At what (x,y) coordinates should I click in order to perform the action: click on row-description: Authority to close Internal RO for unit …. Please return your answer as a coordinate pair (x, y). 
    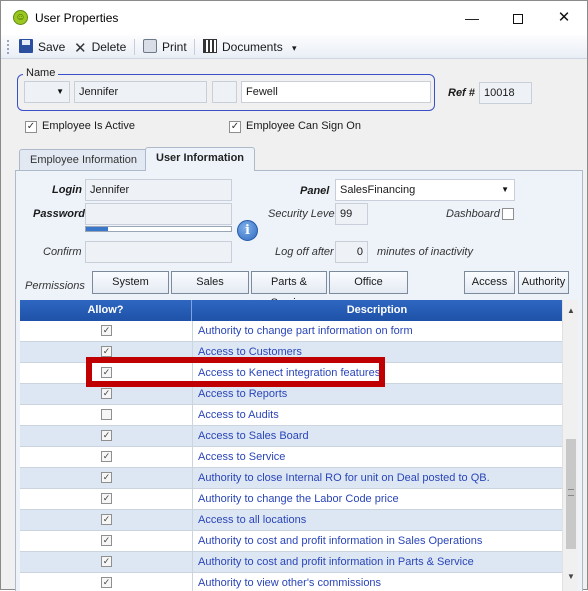
    Looking at the image, I should click on (344, 478).